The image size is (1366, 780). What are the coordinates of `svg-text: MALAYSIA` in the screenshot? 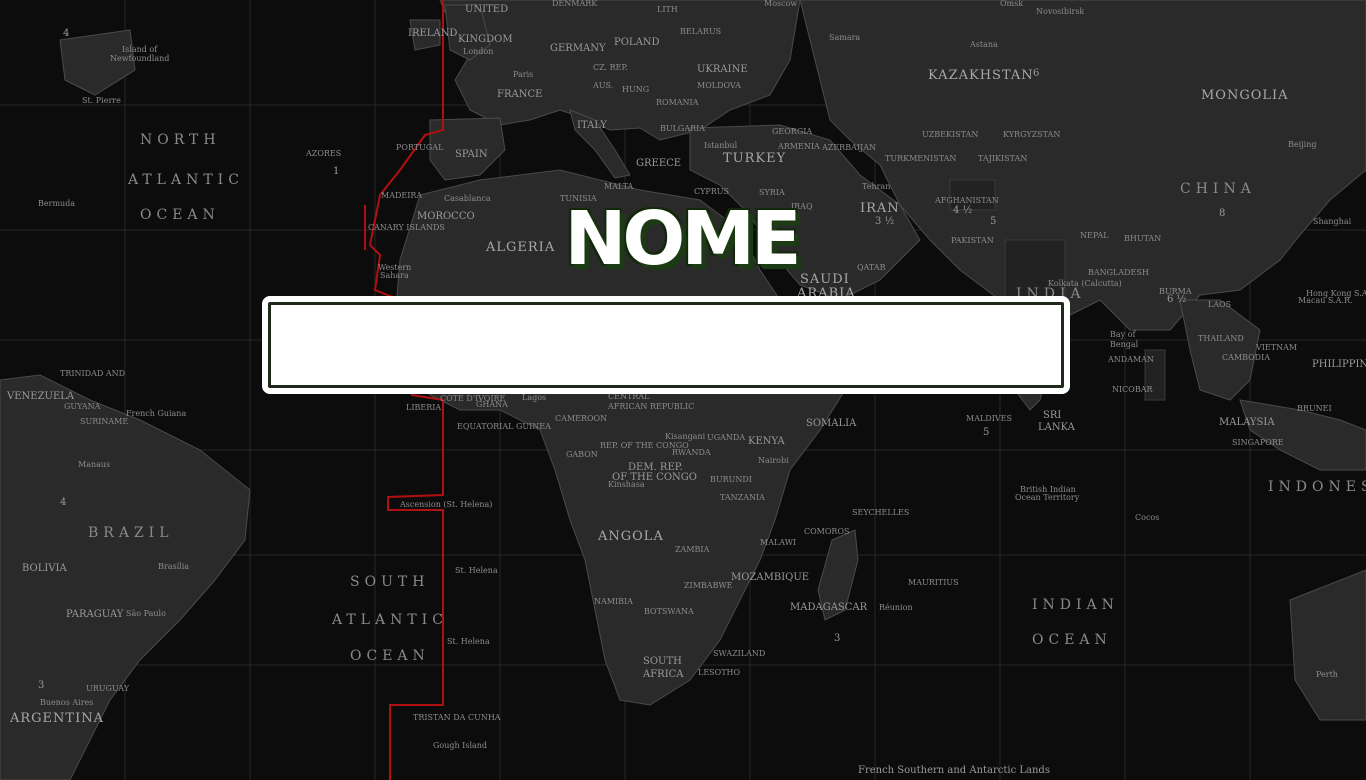 It's located at (1247, 422).